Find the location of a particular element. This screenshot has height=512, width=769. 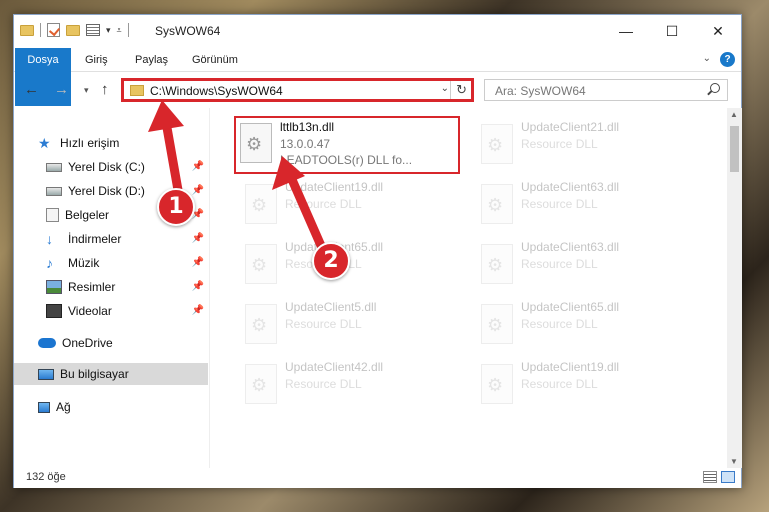

annotation-arrows is located at coordinates (237, 176).